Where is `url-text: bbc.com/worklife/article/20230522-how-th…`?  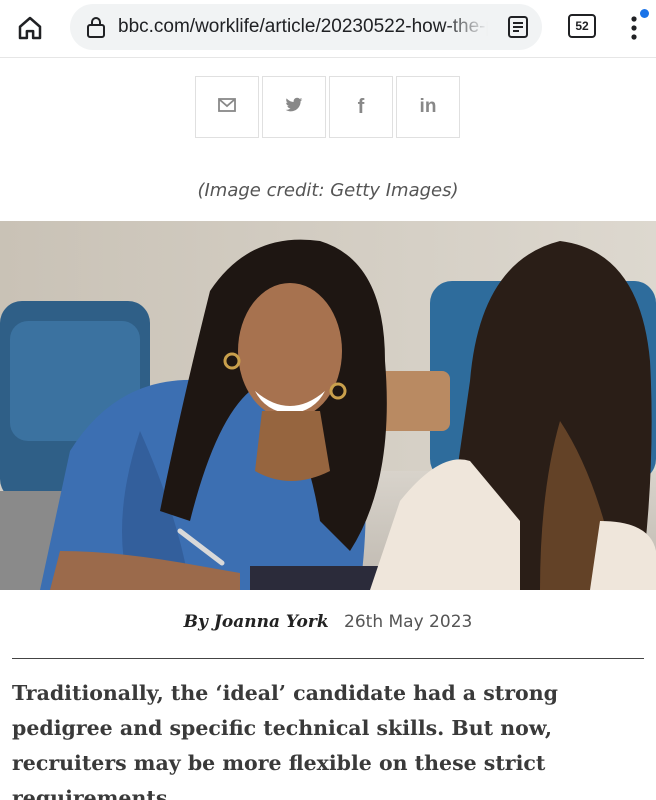 url-text: bbc.com/worklife/article/20230522-how-th… is located at coordinates (303, 27).